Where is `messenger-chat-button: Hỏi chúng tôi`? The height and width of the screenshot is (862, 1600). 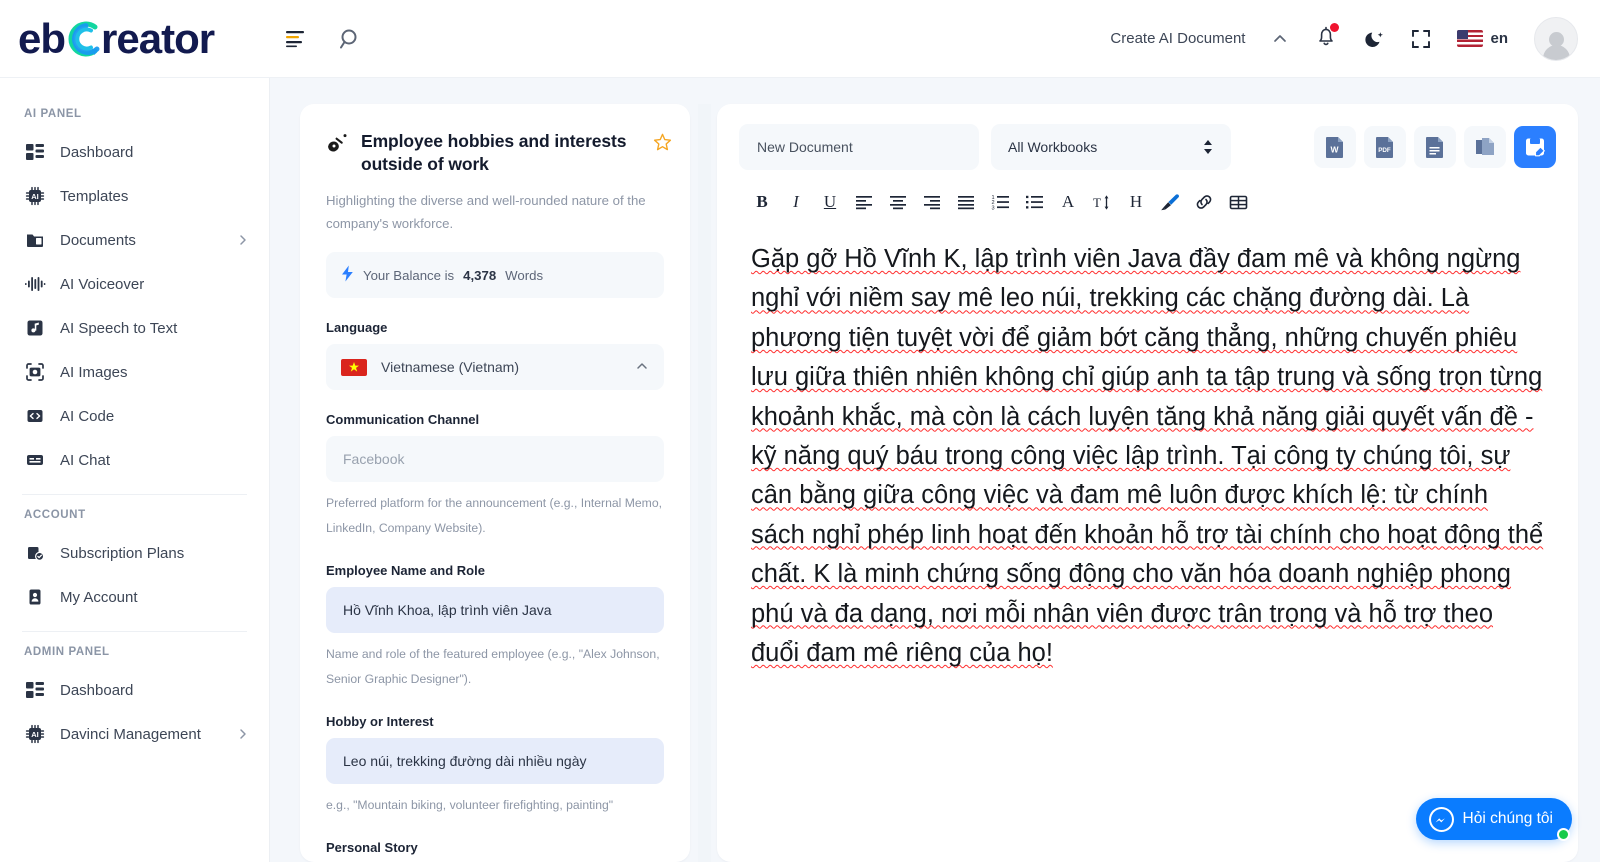
messenger-chat-button: Hỏi chúng tôi is located at coordinates (1493, 819).